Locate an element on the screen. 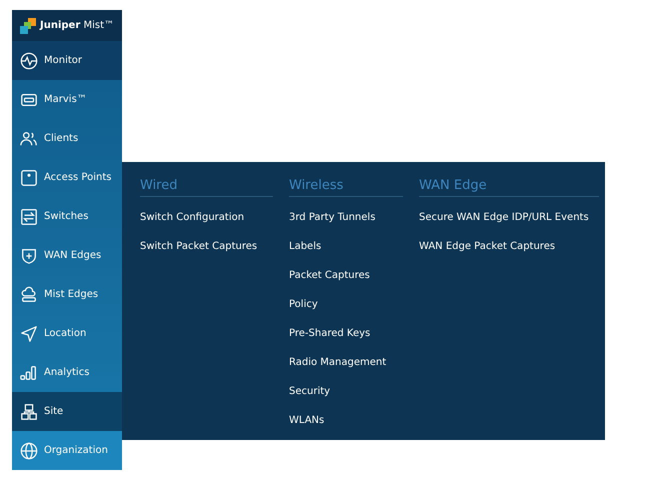  logo-icon is located at coordinates (28, 26).